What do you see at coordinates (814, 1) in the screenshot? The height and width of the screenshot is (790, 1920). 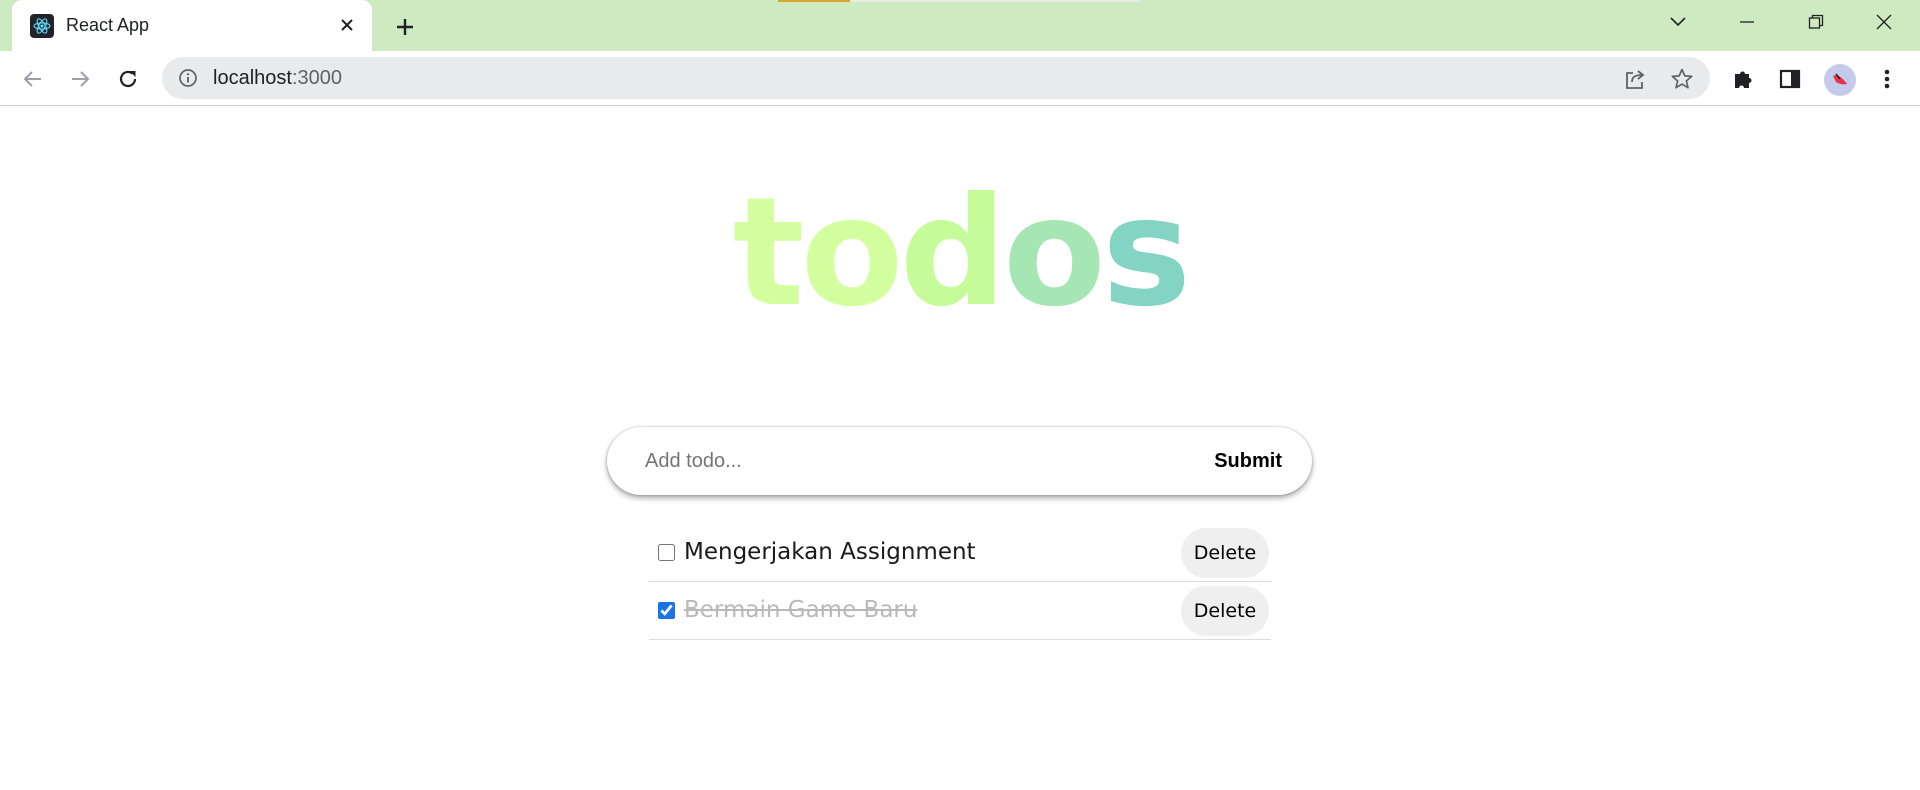 I see `tabstrip-accent` at bounding box center [814, 1].